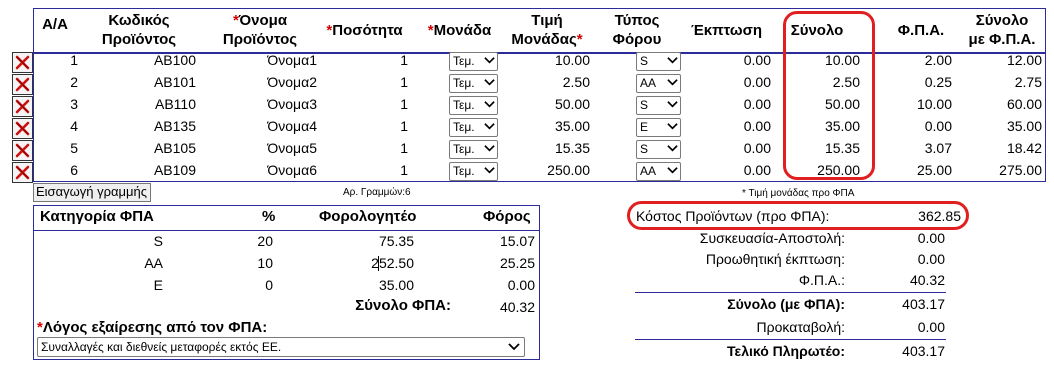  I want to click on row-taxtype-select: E, so click(658, 127).